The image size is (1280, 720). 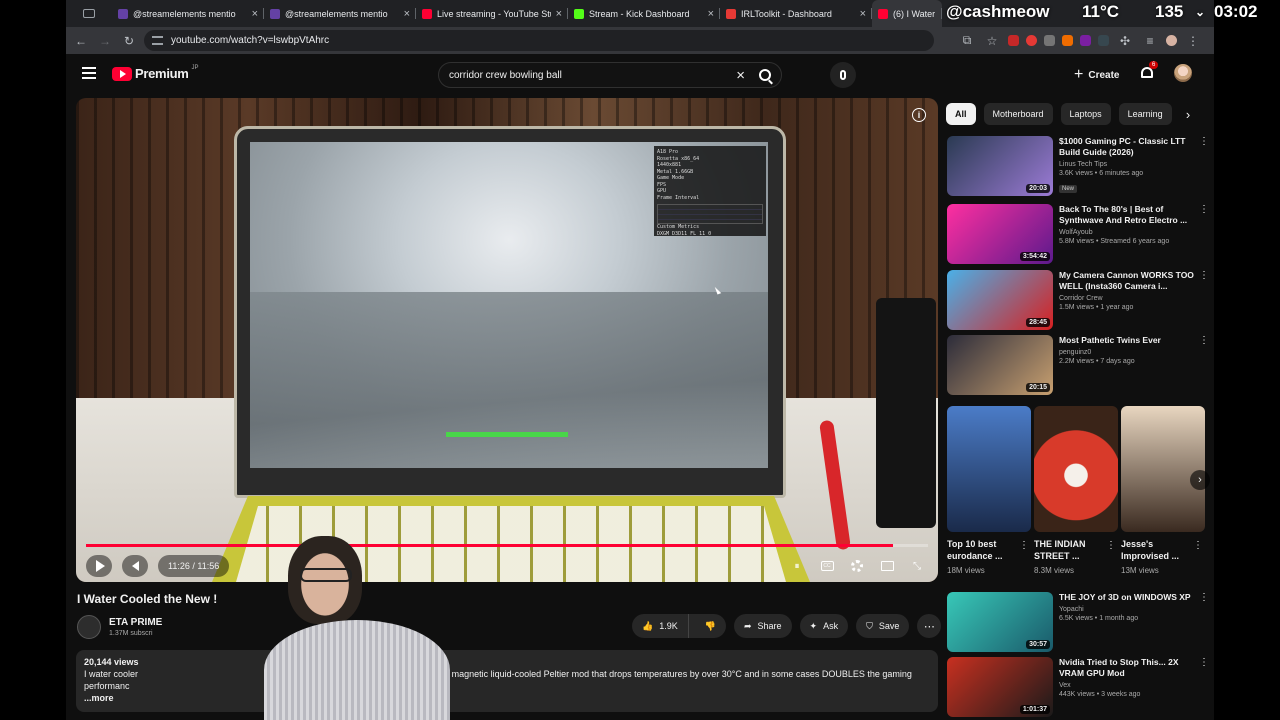 I want to click on puzzle-icon: ✣, so click(x=1125, y=41).